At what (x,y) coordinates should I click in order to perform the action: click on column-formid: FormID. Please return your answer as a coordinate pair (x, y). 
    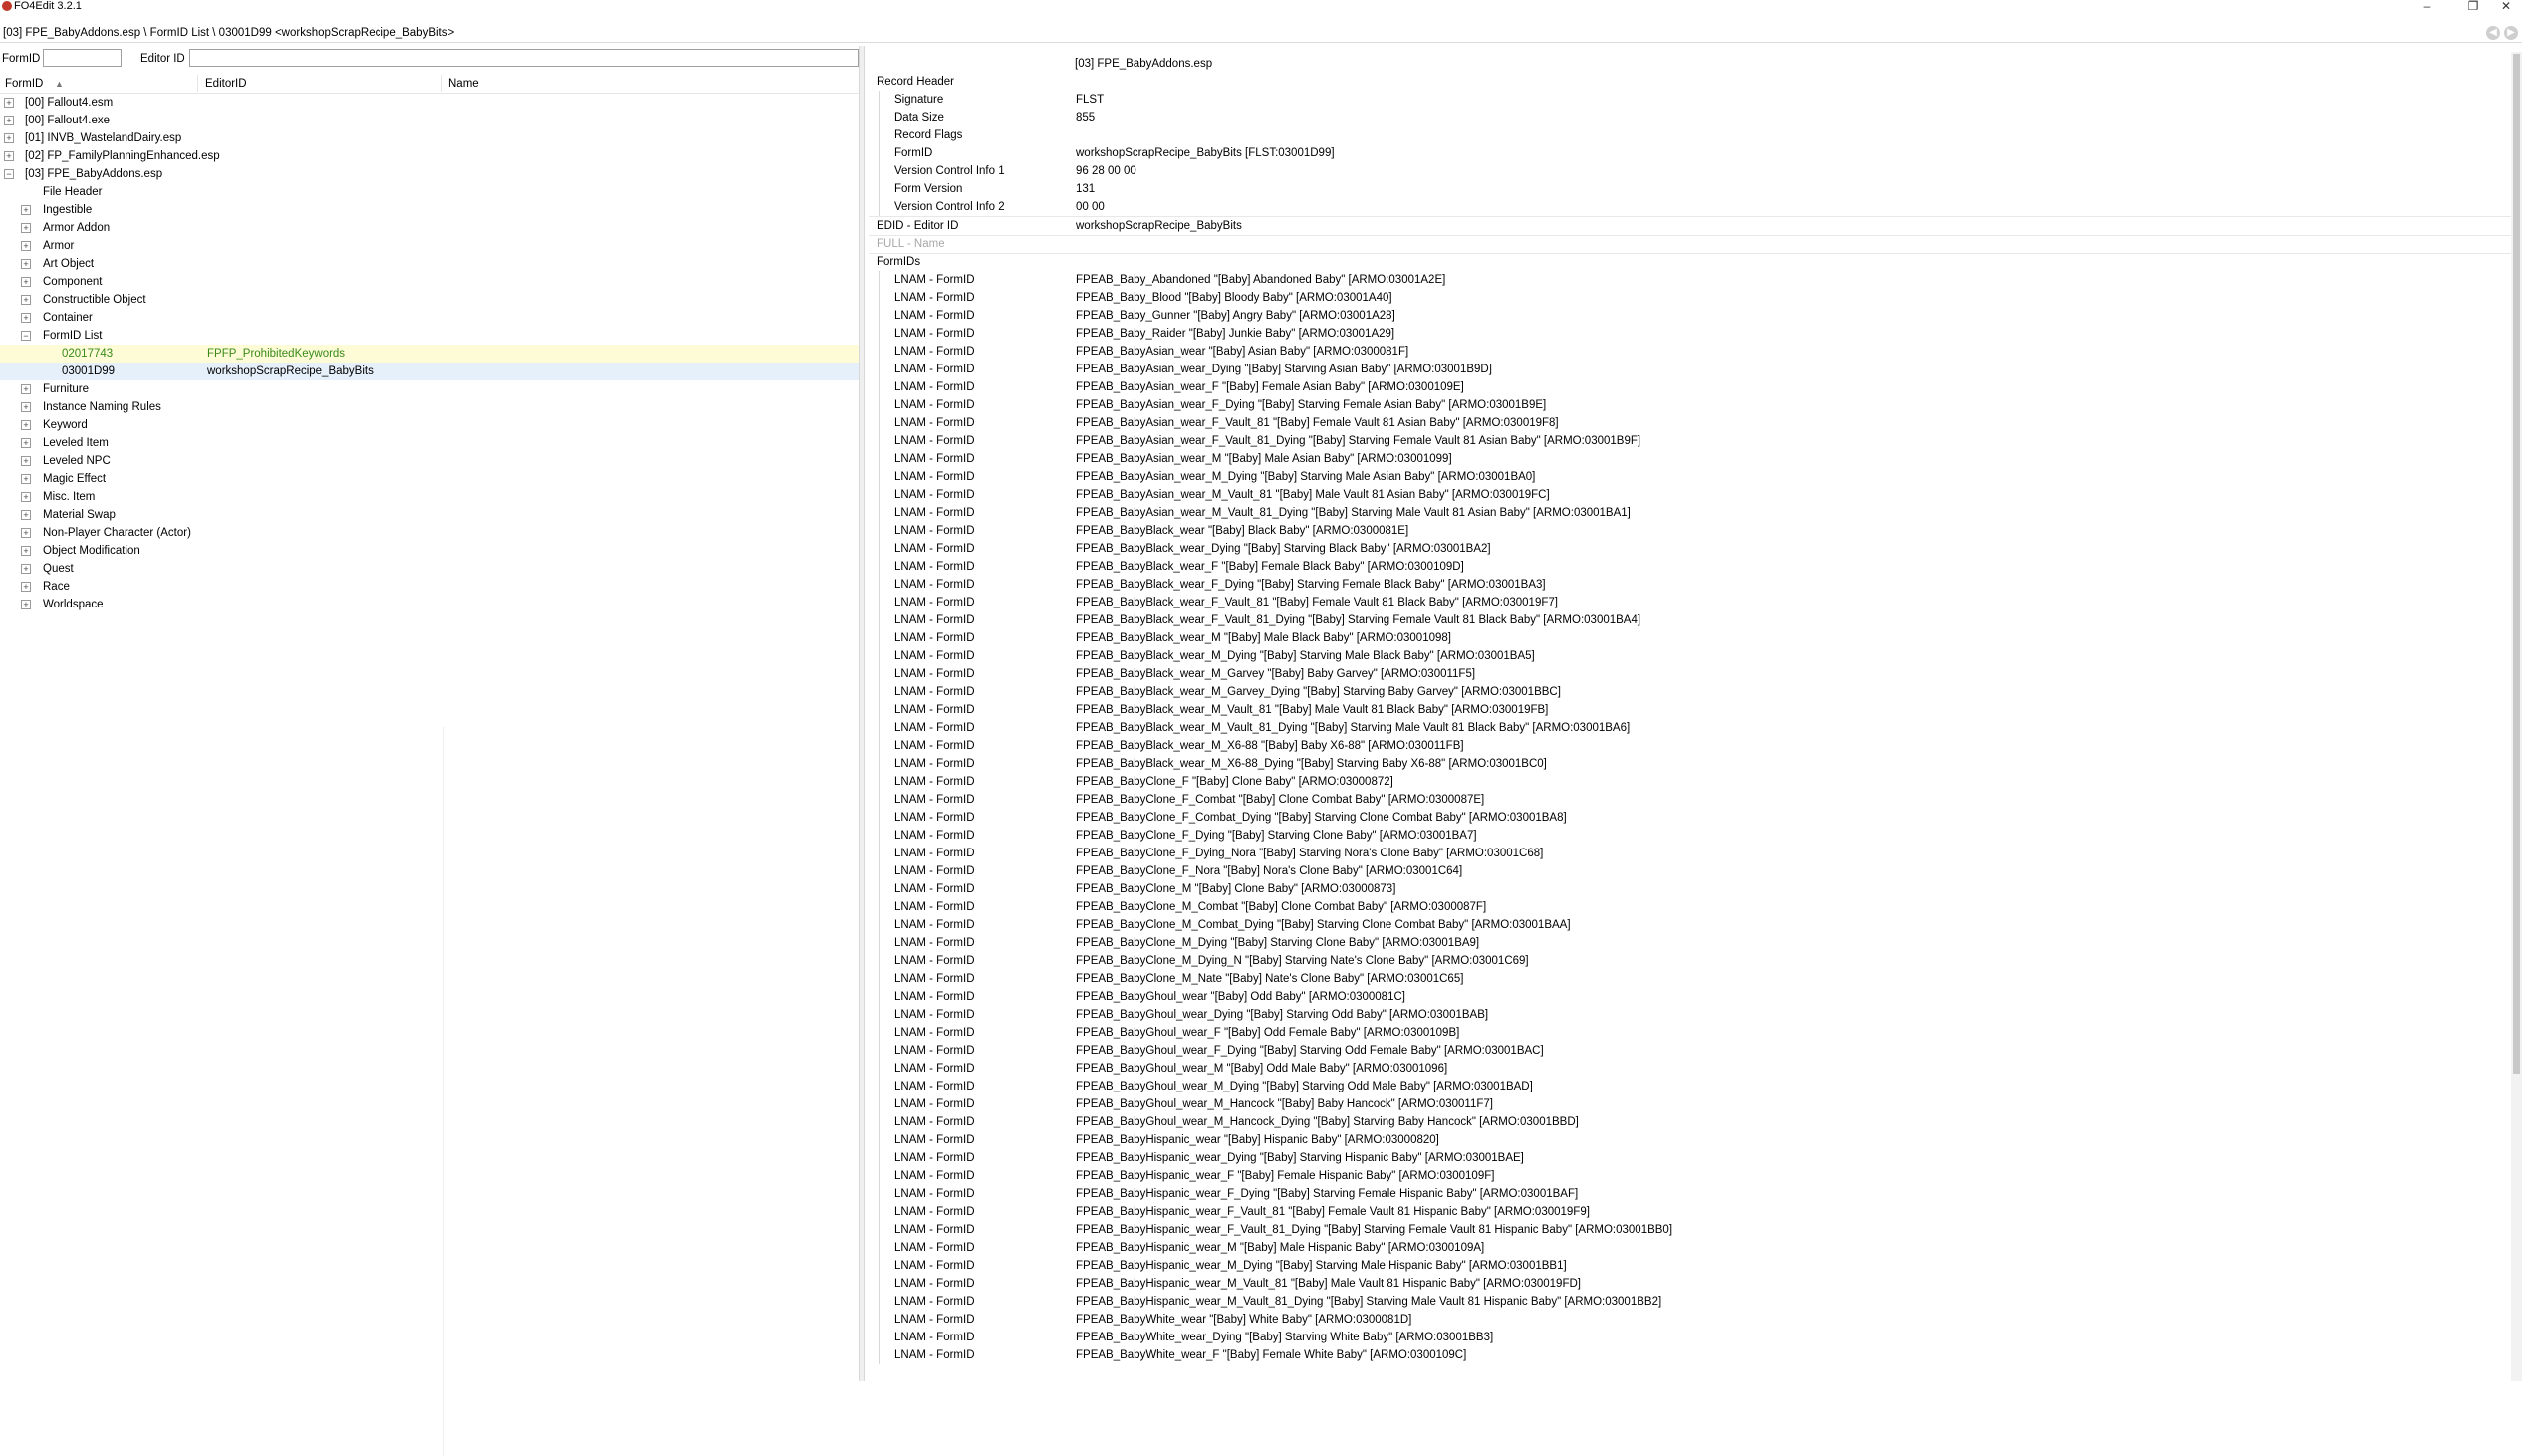
    Looking at the image, I should click on (24, 84).